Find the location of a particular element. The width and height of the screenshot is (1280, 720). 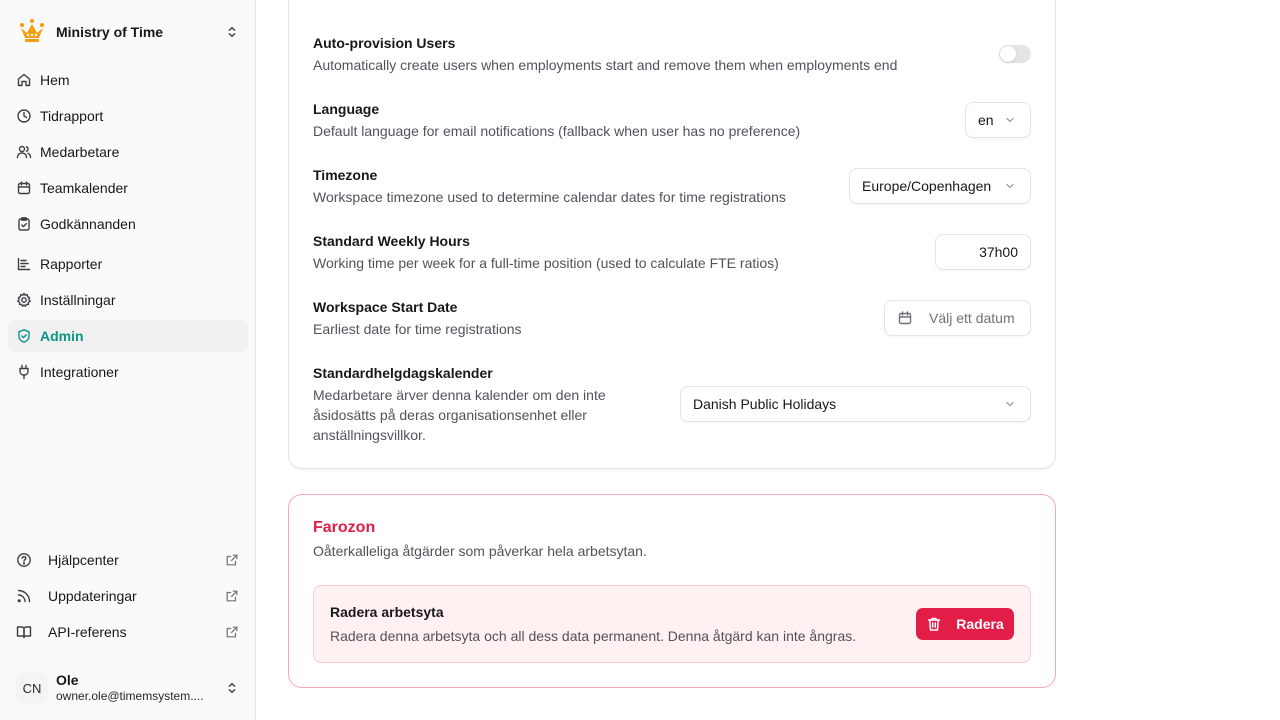

sidebar-item-label: API-referens is located at coordinates (87, 632).